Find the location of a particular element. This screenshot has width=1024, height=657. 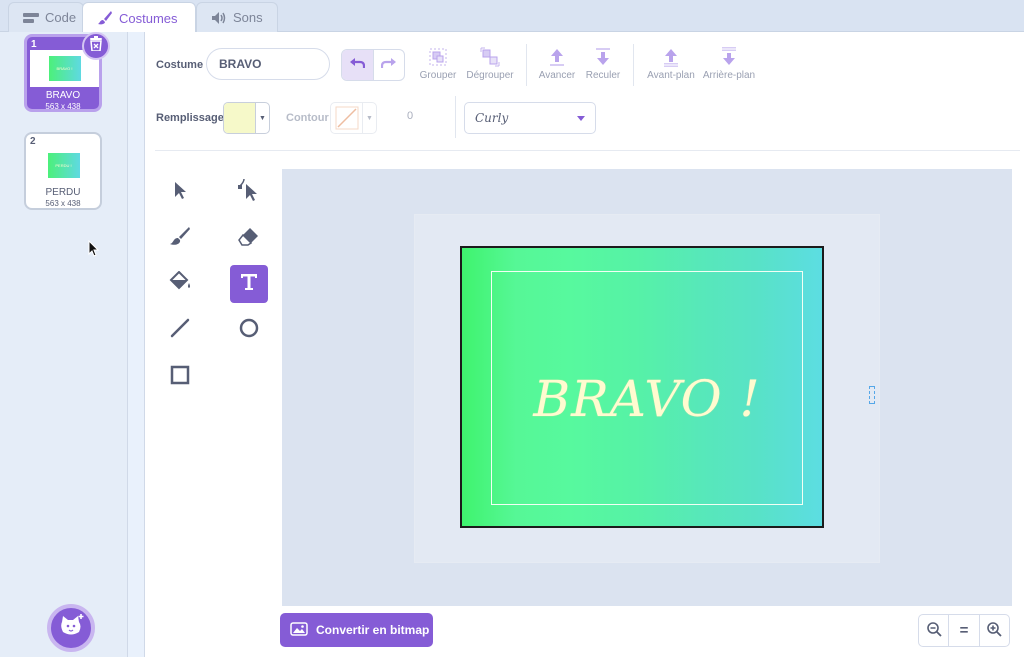

circle-tool is located at coordinates (249, 330).